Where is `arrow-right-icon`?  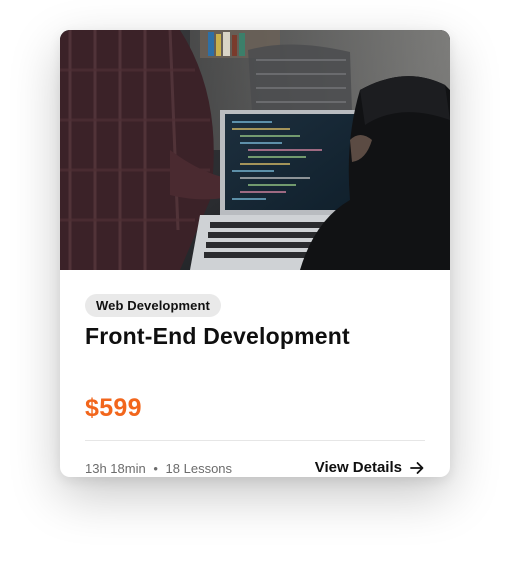
arrow-right-icon is located at coordinates (417, 468).